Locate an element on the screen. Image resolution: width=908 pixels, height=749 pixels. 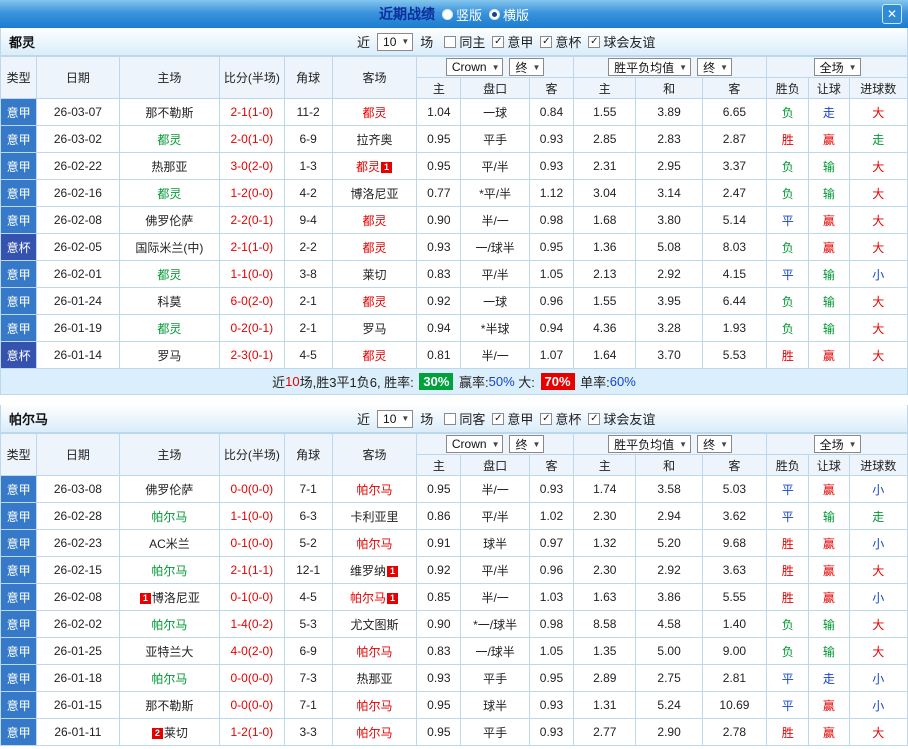
close-icon: ✕ is located at coordinates (892, 14).